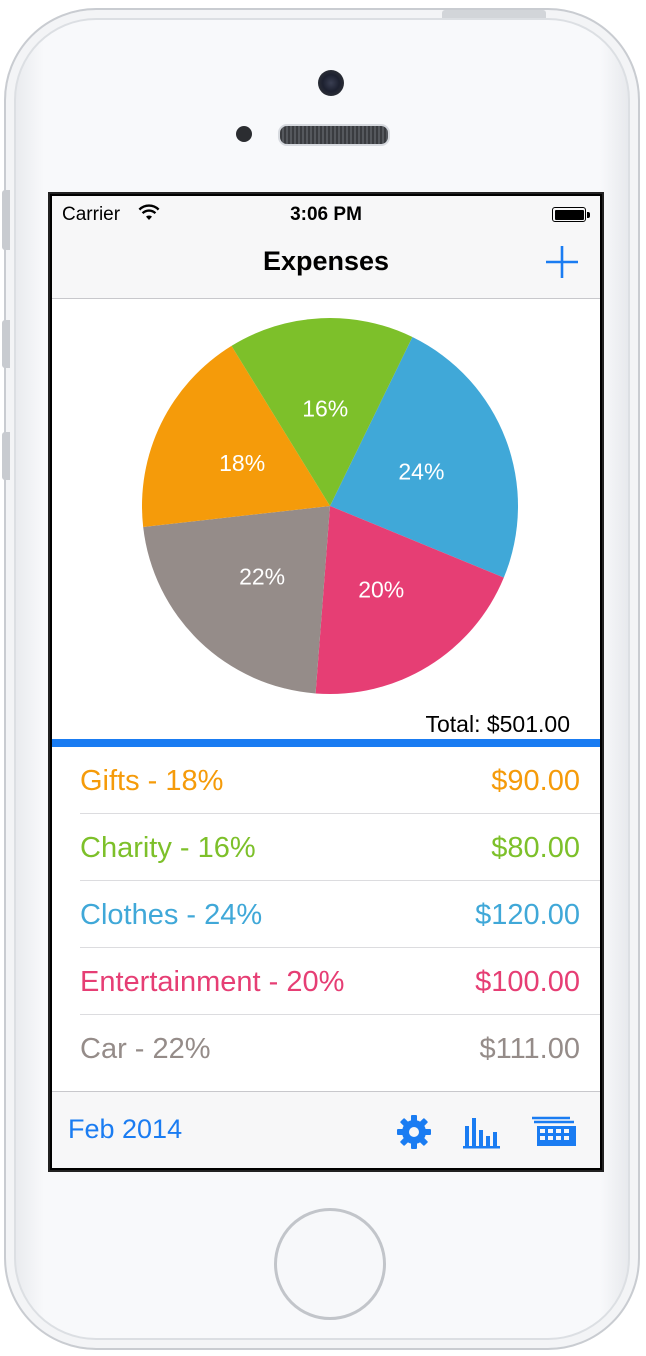  I want to click on expense-amount: $111.00, so click(529, 1049).